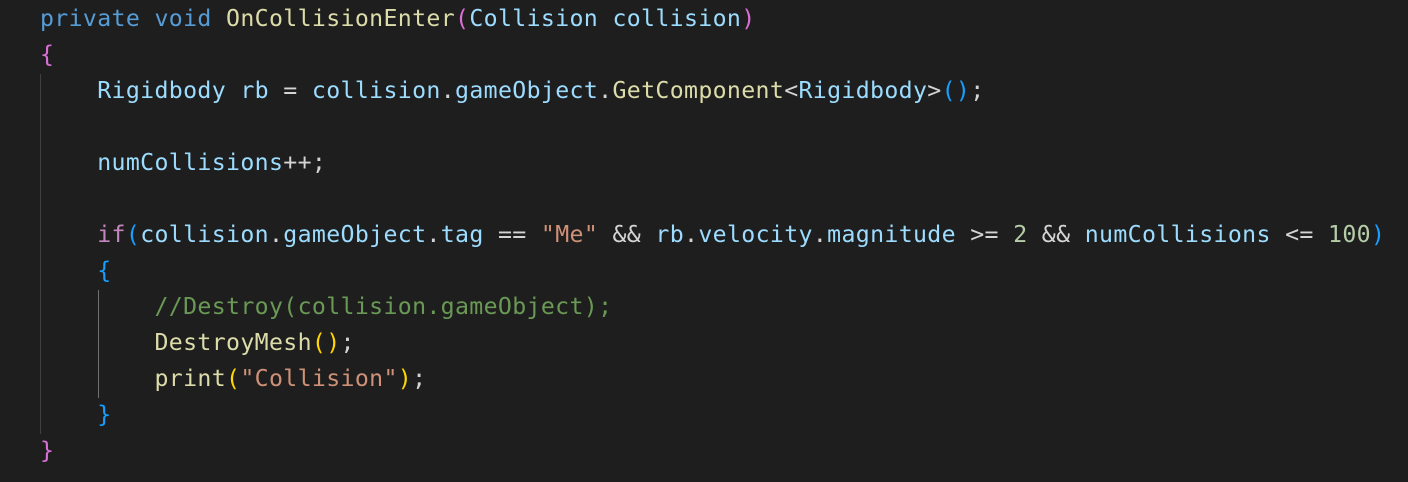 Image resolution: width=1408 pixels, height=482 pixels. What do you see at coordinates (724, 163) in the screenshot?
I see `code-line: numCollisions++;` at bounding box center [724, 163].